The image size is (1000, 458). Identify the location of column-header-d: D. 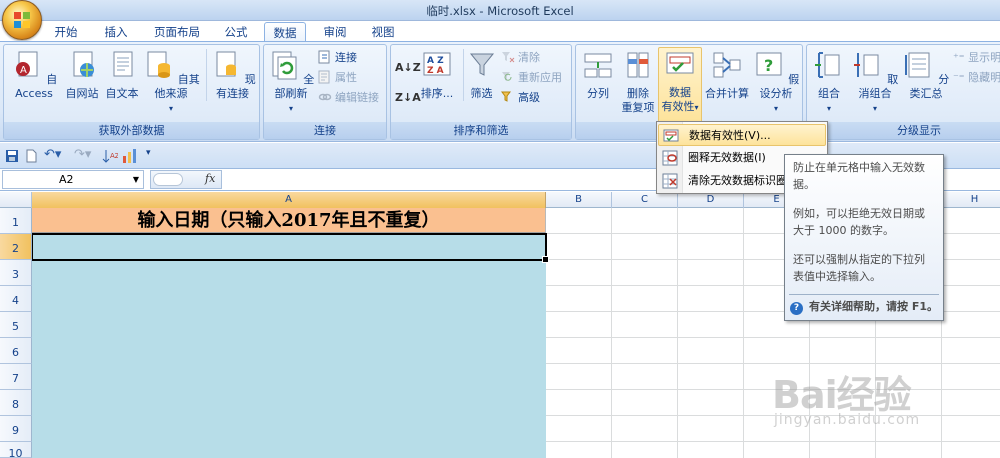
(711, 200).